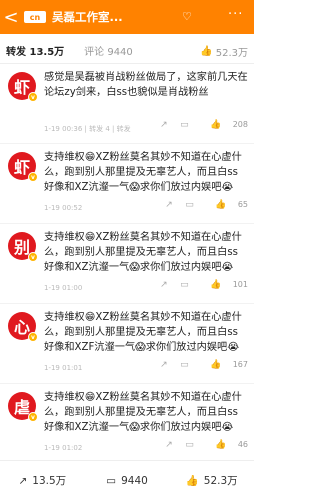 The image size is (320, 500). I want to click on like-button: 👍 52.3万, so click(211, 480).